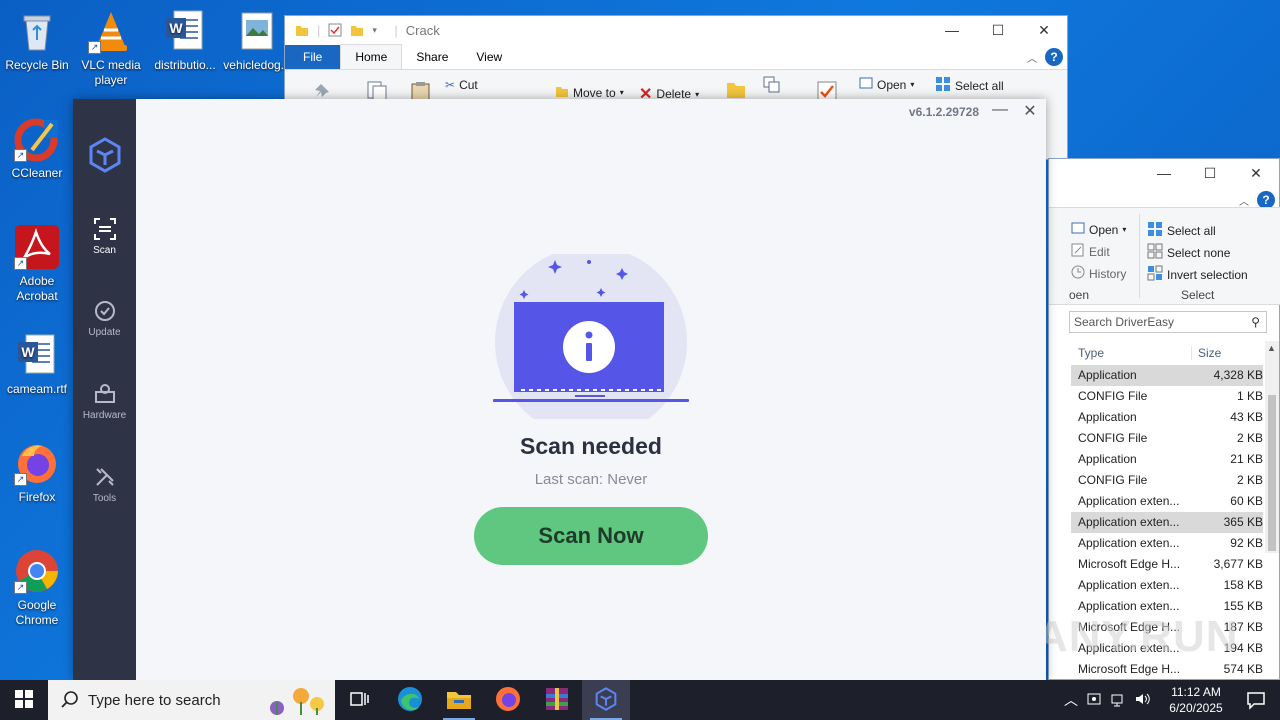  I want to click on notification-center-button, so click(1256, 700).